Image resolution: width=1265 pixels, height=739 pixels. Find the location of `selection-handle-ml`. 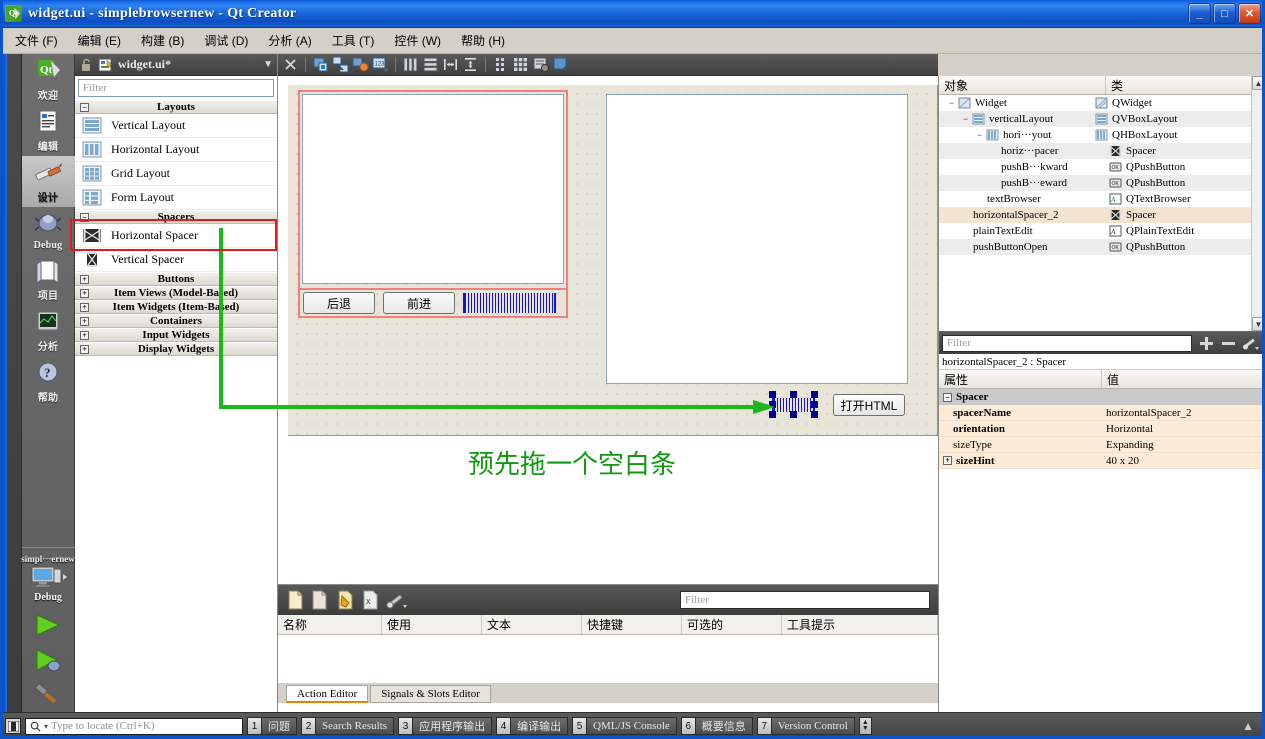

selection-handle-ml is located at coordinates (772, 404).